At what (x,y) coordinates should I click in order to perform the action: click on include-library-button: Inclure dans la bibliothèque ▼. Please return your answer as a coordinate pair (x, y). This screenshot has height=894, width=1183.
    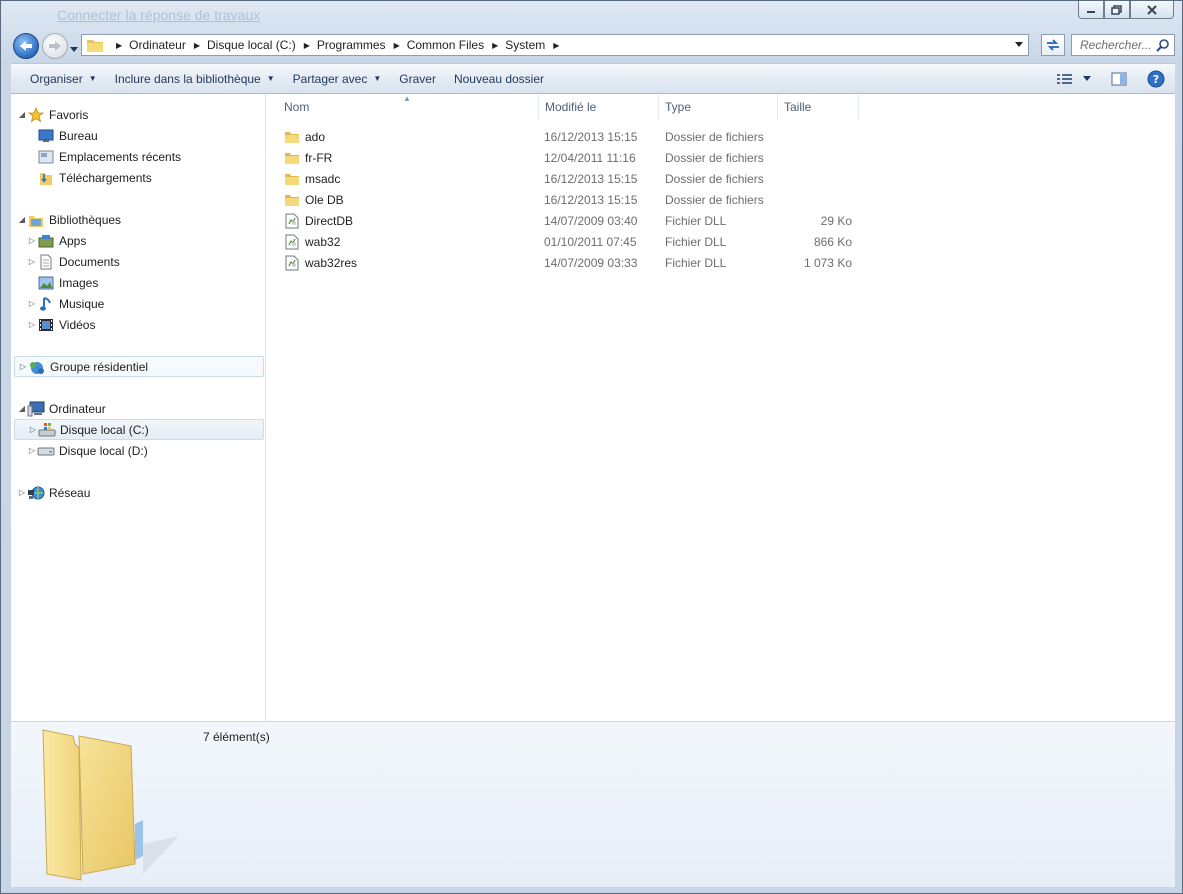
    Looking at the image, I should click on (195, 78).